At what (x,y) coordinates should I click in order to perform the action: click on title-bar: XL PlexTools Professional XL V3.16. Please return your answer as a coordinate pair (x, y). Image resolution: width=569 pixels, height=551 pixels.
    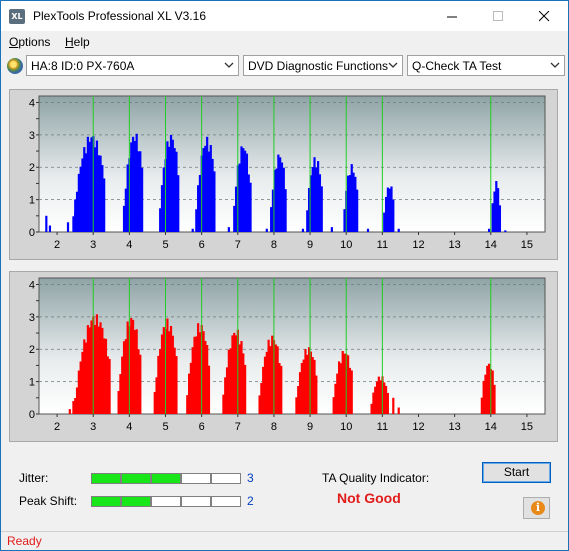
    Looking at the image, I should click on (284, 16).